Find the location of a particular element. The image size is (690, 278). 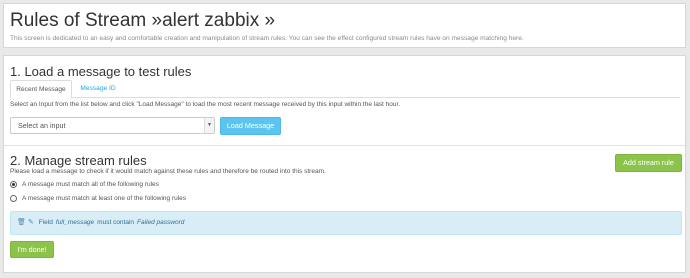

tab-recent-message: Recent Message is located at coordinates (41, 89).